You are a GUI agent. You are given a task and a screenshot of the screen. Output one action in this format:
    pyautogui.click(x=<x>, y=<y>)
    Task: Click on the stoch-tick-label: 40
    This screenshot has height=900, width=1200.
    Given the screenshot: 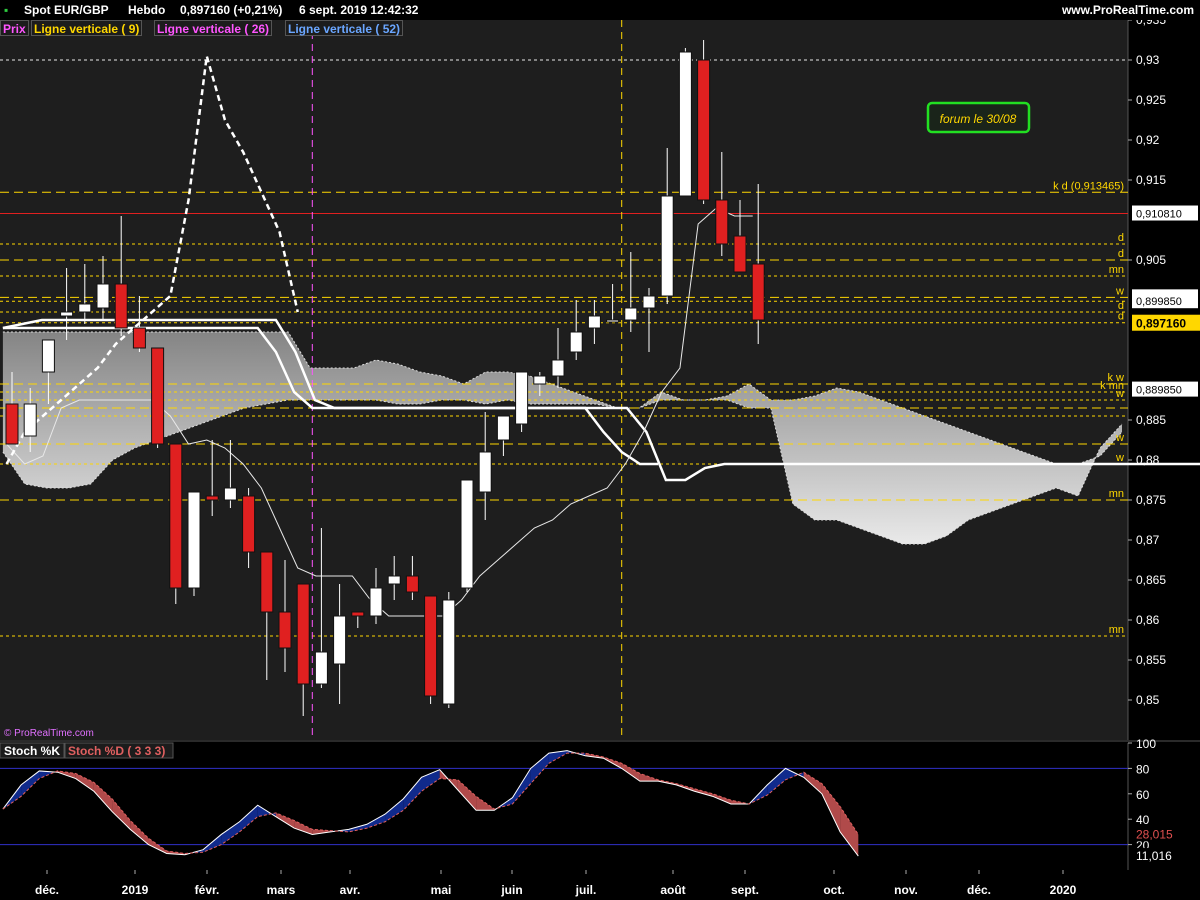 What is the action you would take?
    pyautogui.click(x=1143, y=820)
    